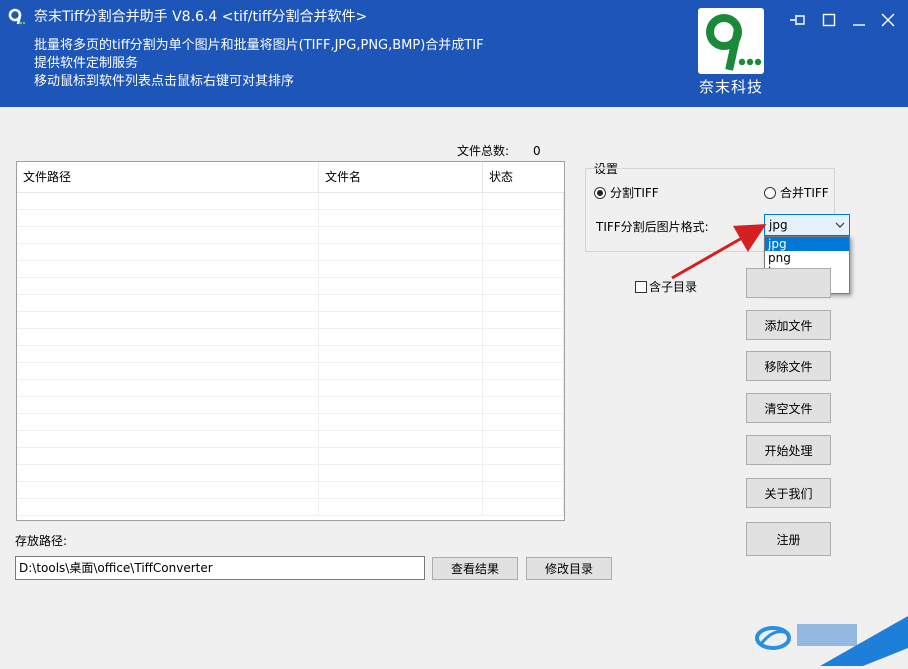  What do you see at coordinates (634, 193) in the screenshot?
I see `radio-split-label: 分割TIFF` at bounding box center [634, 193].